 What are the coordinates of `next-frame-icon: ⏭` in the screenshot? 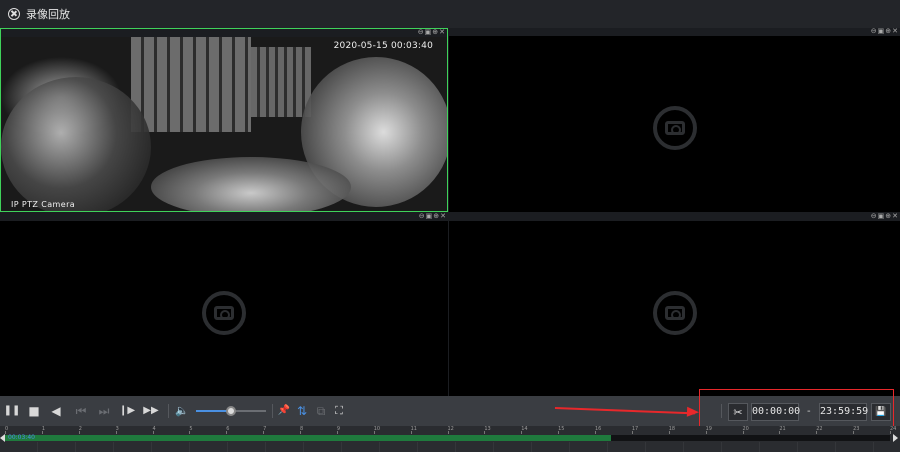 It's located at (104, 411).